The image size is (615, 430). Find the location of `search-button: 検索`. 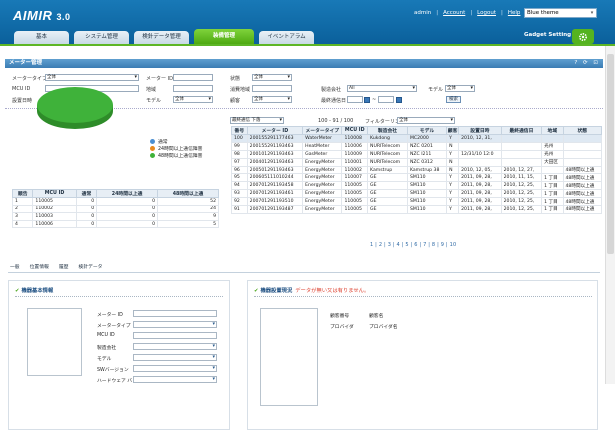

search-button: 検索 is located at coordinates (453, 99).